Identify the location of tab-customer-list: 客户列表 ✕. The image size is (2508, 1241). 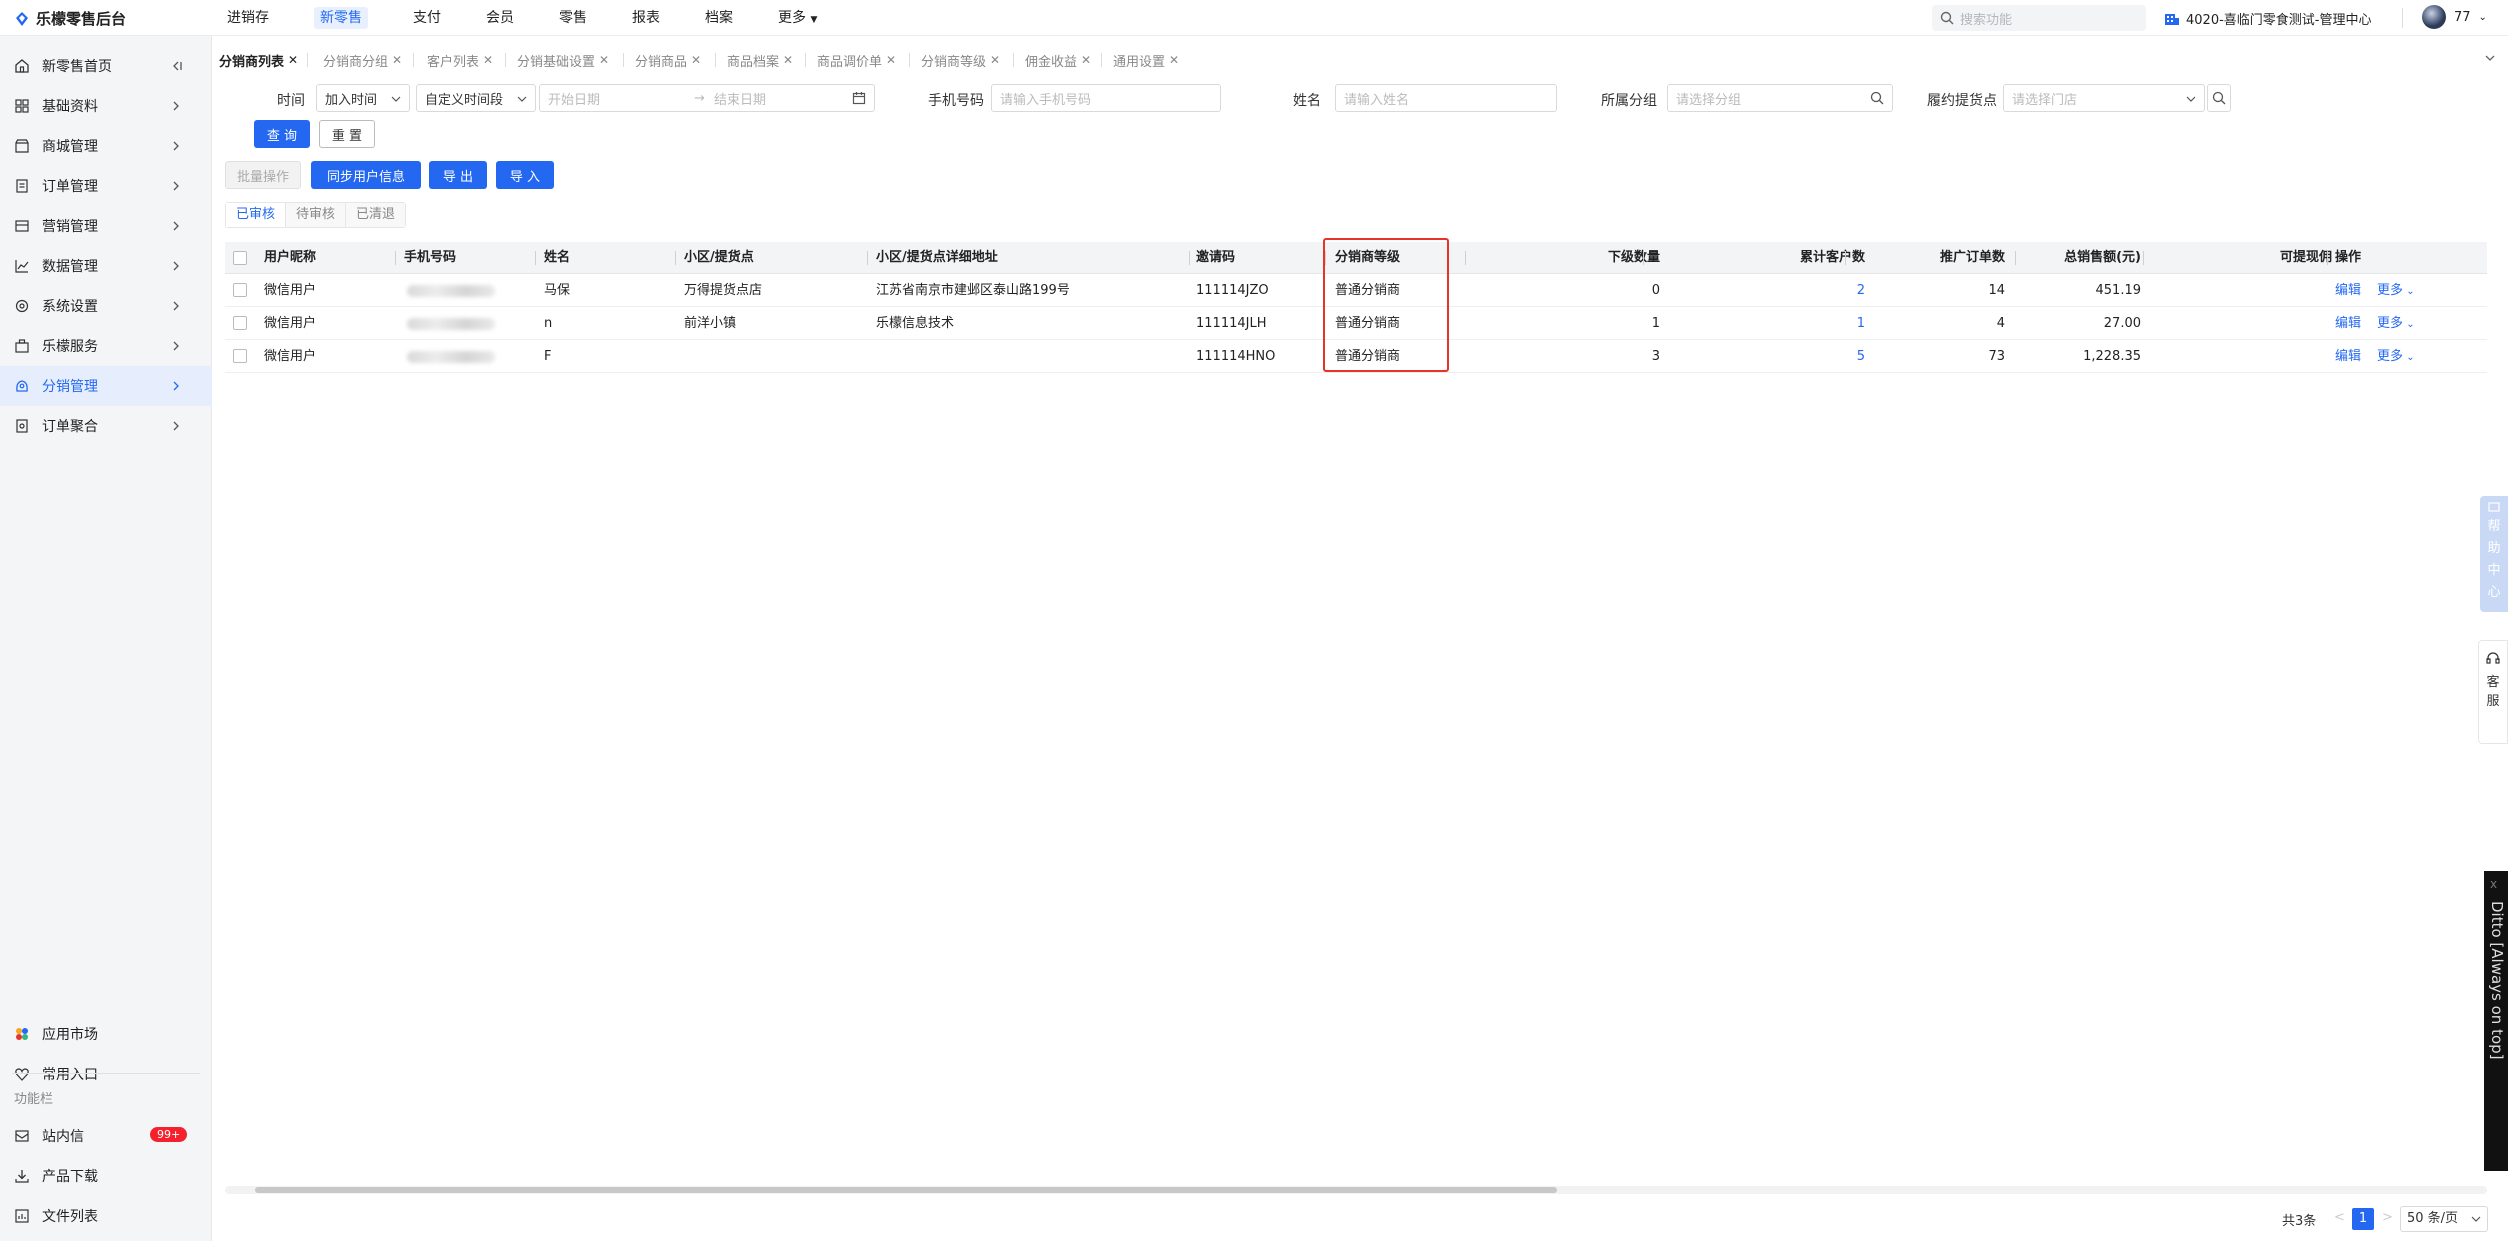
(460, 60).